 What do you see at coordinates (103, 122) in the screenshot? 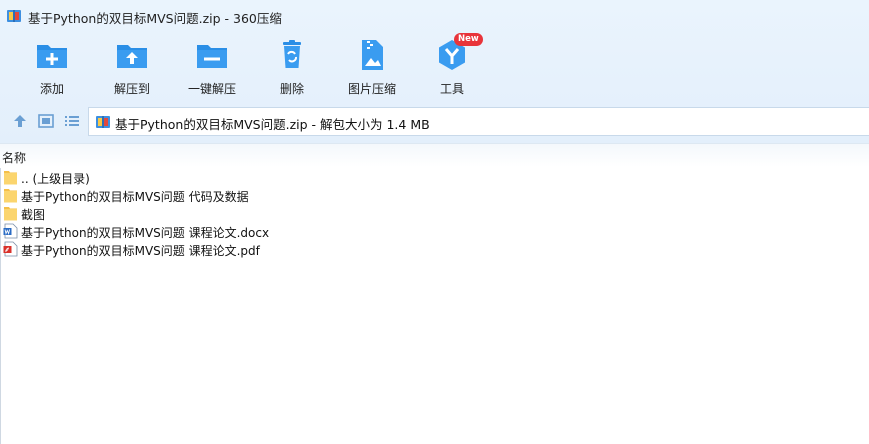
I see `archive-file-icon` at bounding box center [103, 122].